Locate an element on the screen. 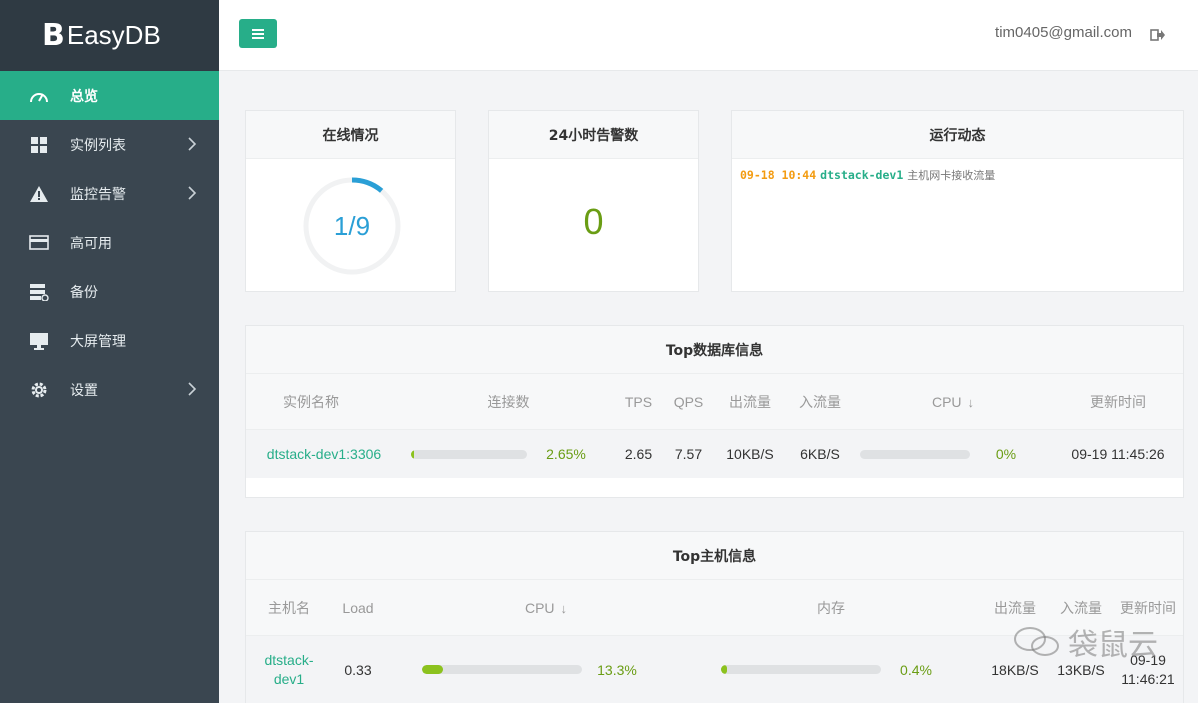  server-backup-icon is located at coordinates (39, 292).